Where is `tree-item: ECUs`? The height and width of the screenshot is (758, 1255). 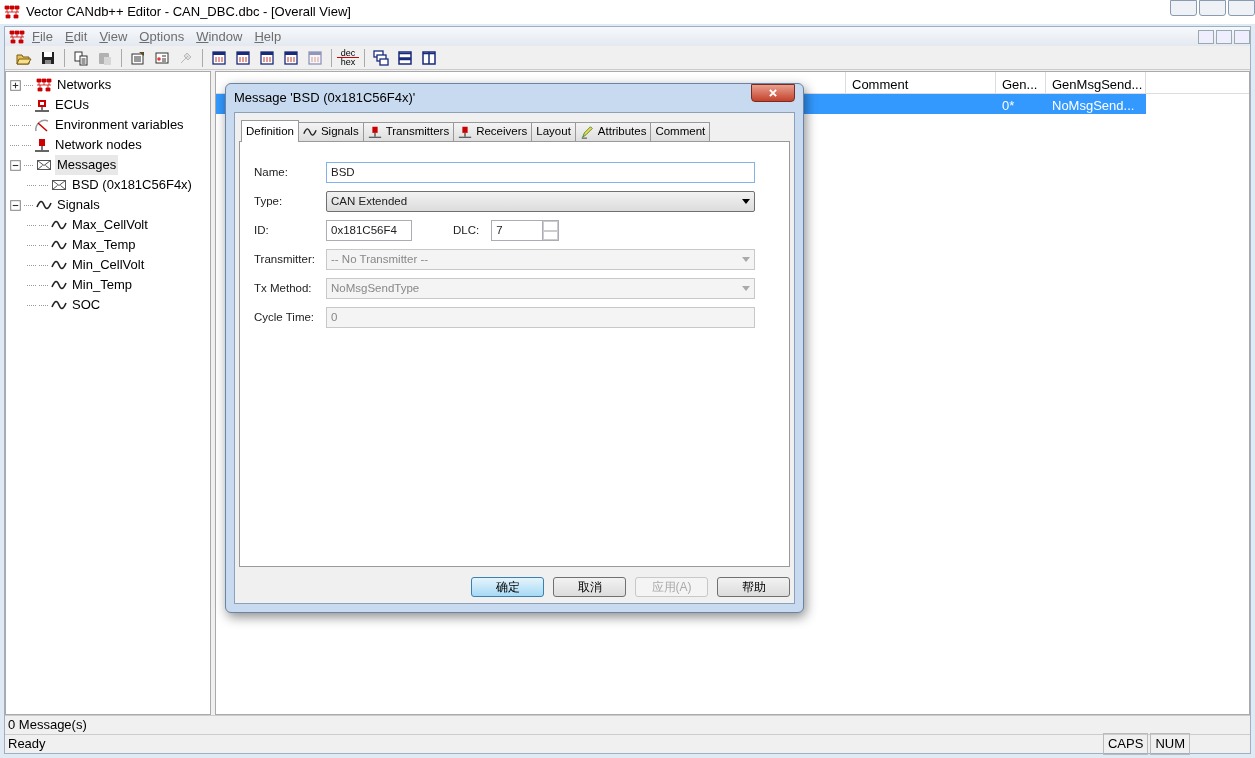
tree-item: ECUs is located at coordinates (72, 105).